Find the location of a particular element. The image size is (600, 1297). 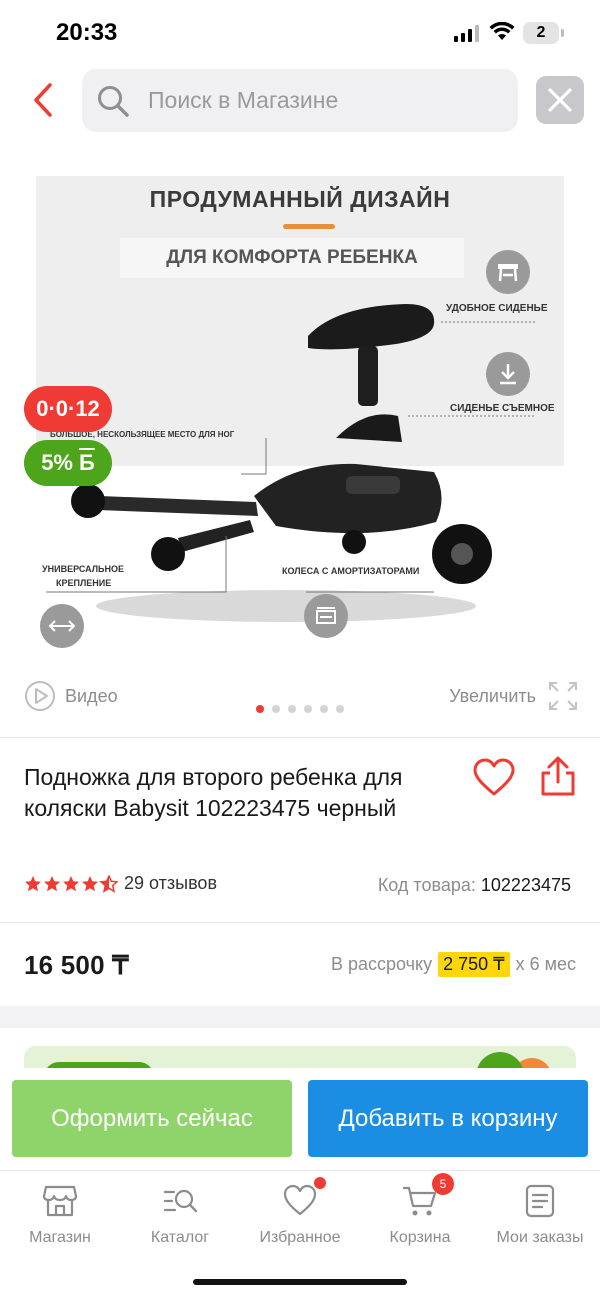

sku-label: Код товара: is located at coordinates (426, 885).